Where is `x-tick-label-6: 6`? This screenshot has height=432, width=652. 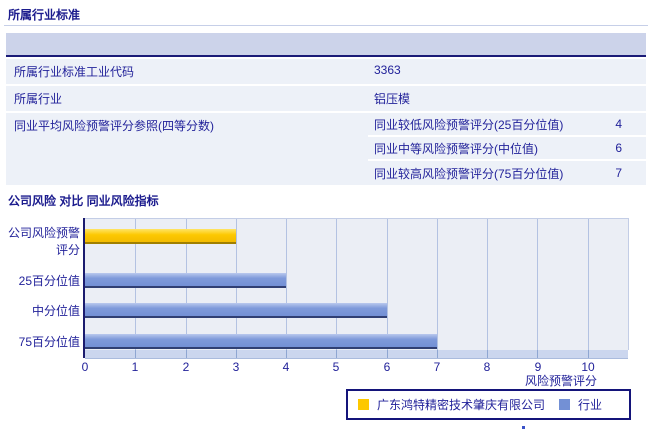 x-tick-label-6: 6 is located at coordinates (387, 367).